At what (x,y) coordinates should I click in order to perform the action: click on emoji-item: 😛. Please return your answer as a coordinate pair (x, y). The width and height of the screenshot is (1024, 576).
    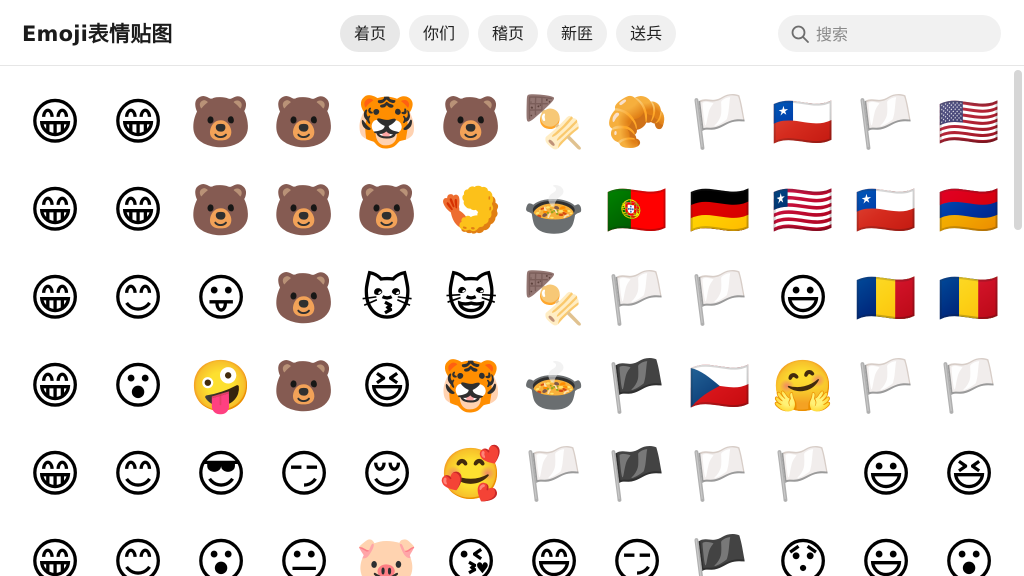
    Looking at the image, I should click on (221, 298).